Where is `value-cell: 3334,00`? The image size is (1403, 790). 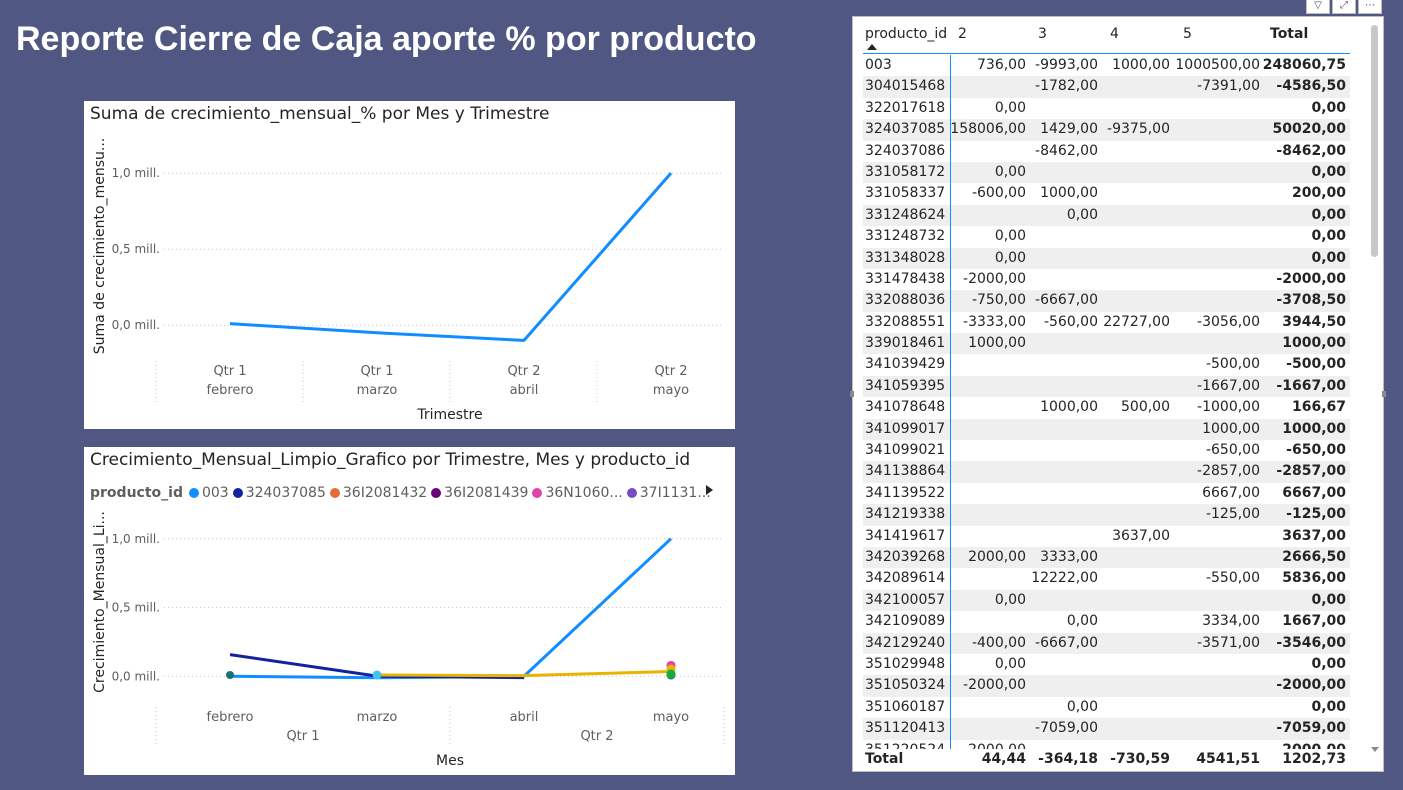 value-cell: 3334,00 is located at coordinates (1231, 621).